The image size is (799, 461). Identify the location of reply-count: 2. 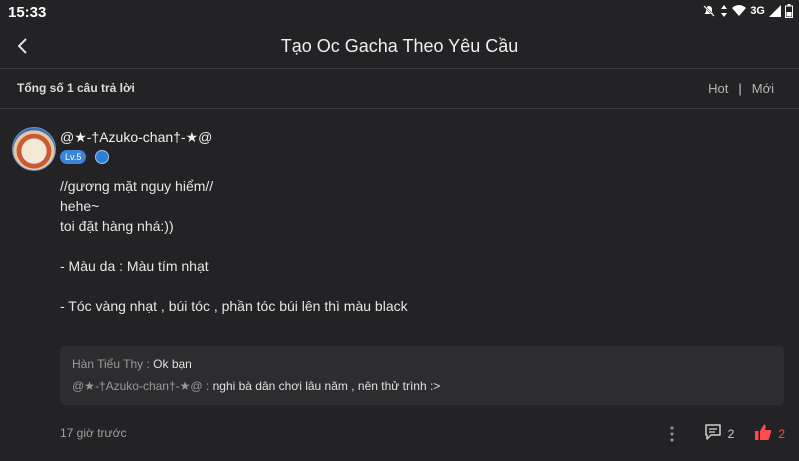
(731, 433).